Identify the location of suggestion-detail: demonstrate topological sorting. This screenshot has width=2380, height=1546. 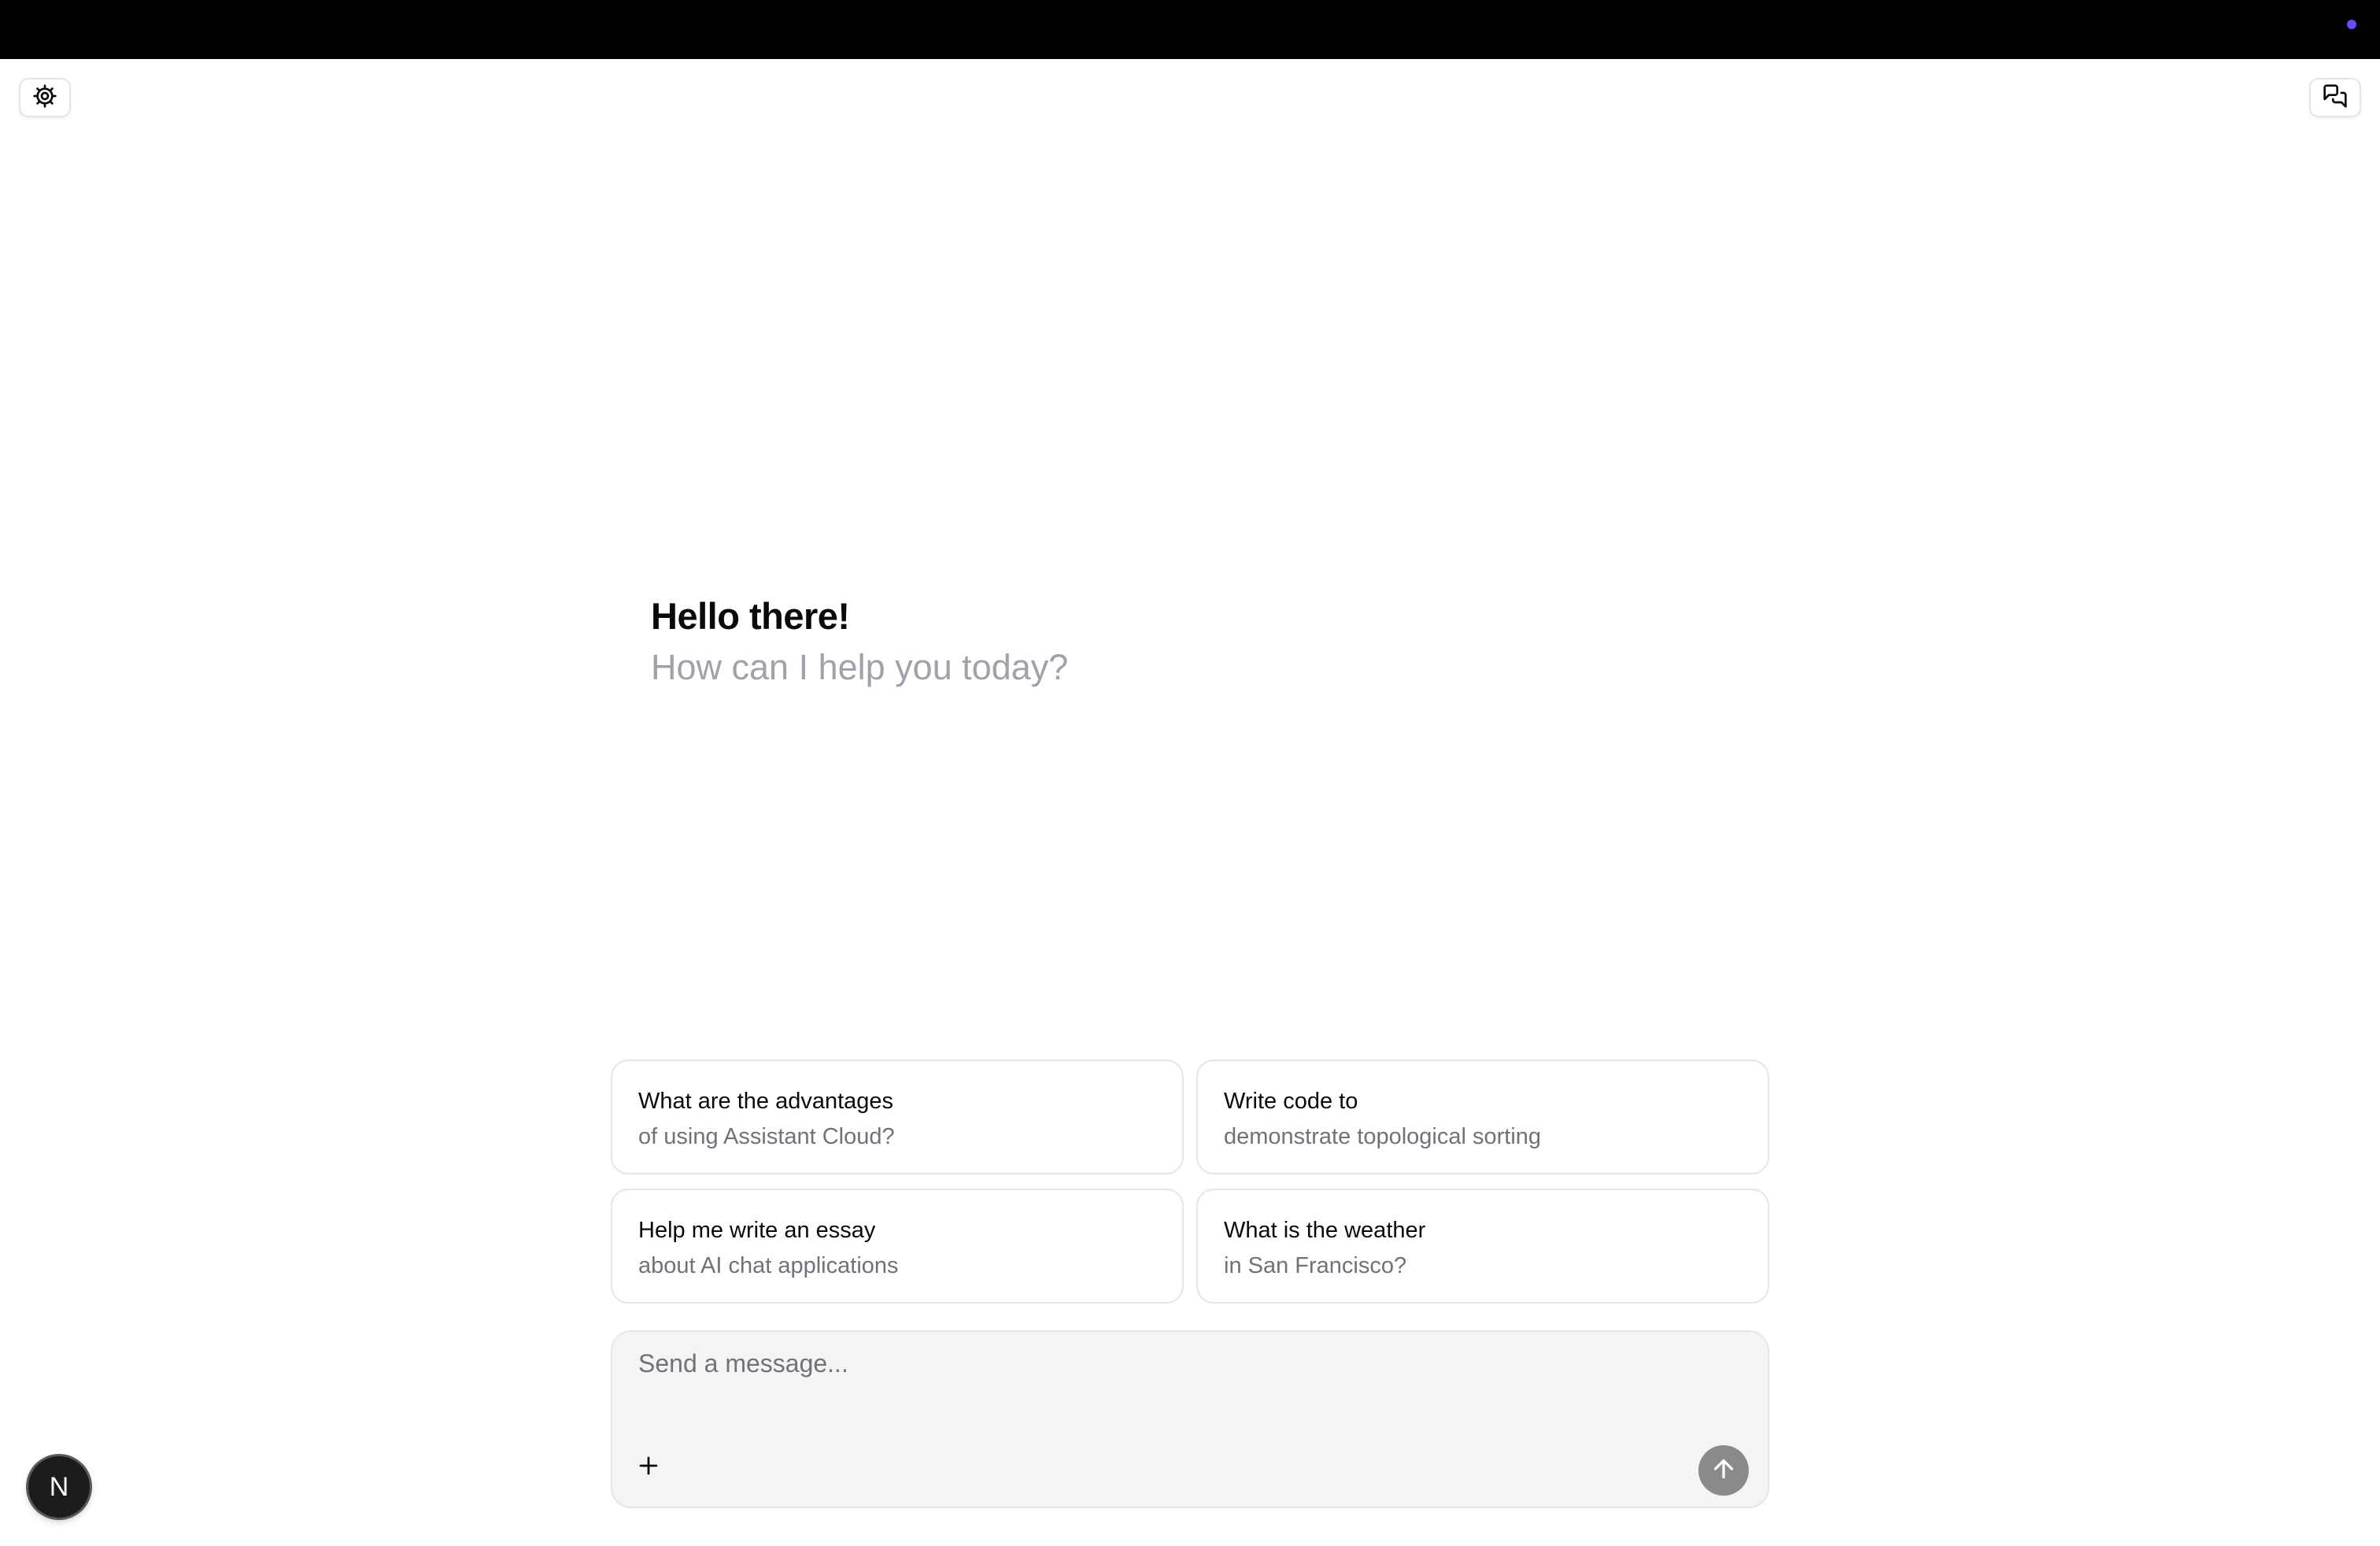
(1383, 1136).